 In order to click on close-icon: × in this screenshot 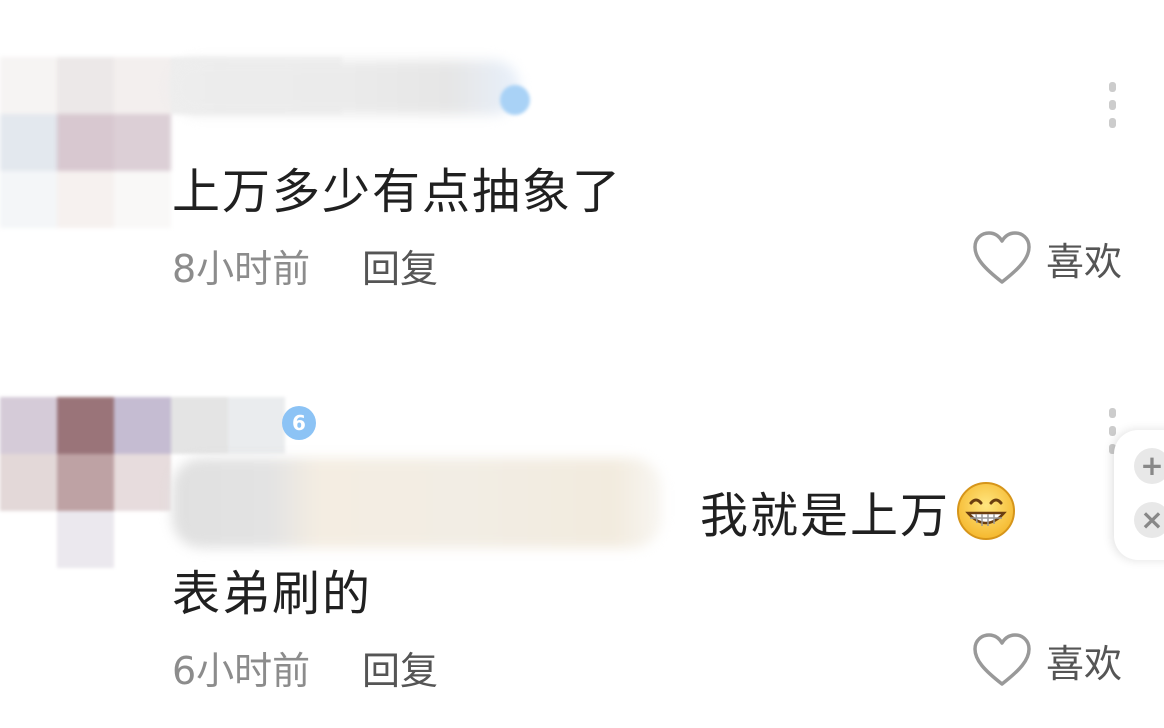, I will do `click(1149, 520)`.